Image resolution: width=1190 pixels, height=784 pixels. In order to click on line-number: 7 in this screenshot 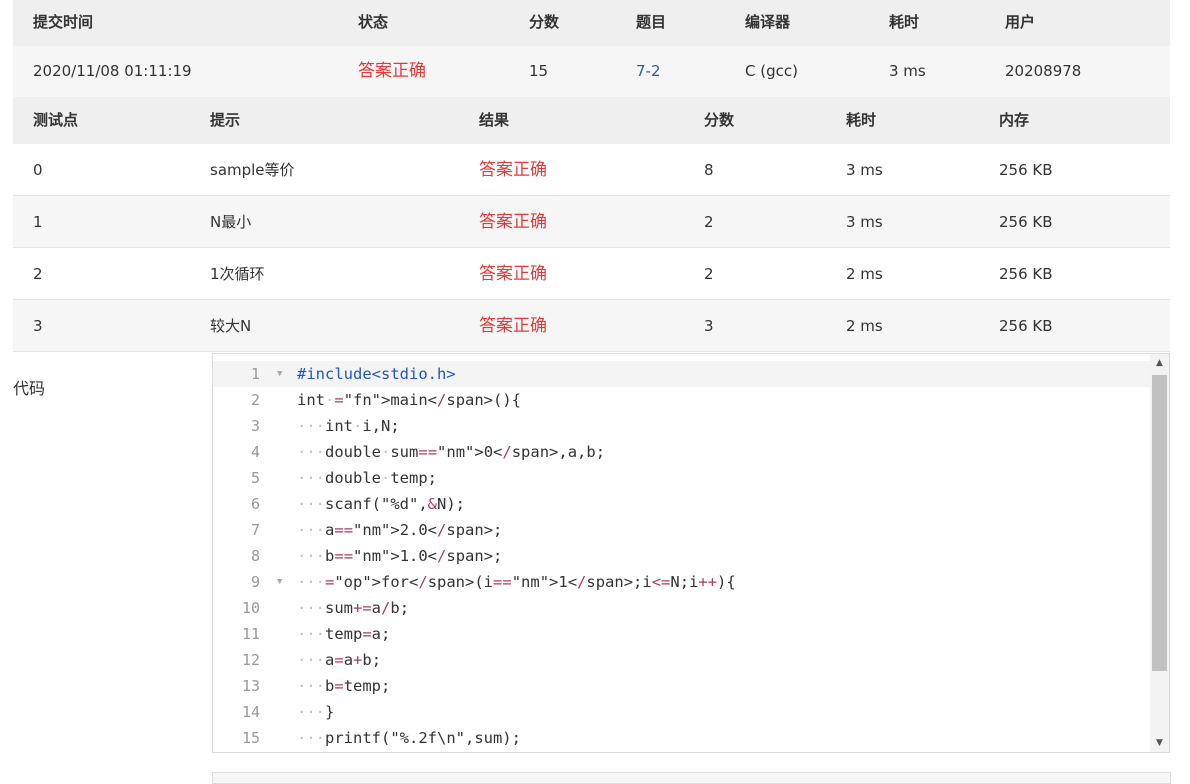, I will do `click(255, 530)`.